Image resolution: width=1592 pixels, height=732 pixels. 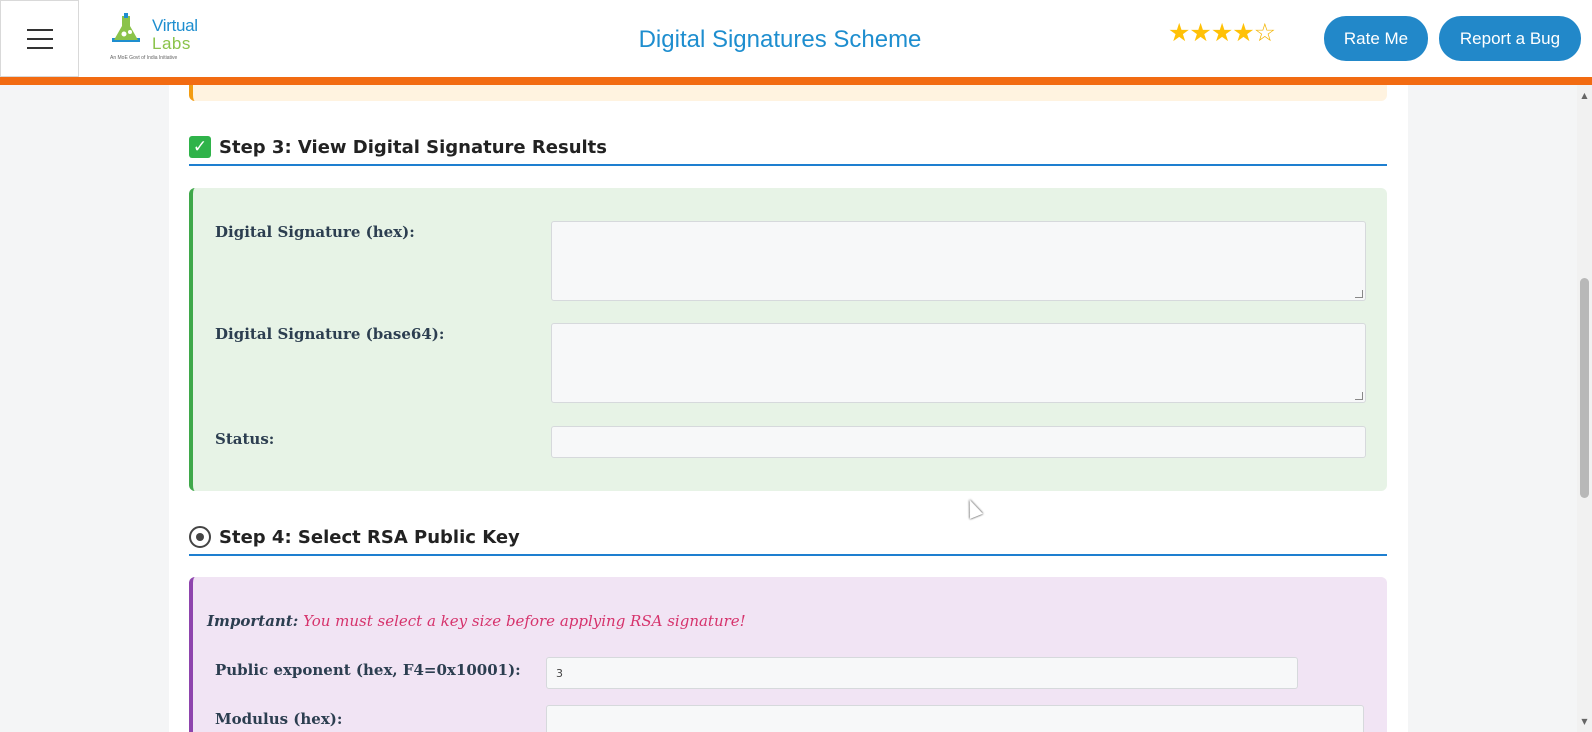 I want to click on page-scrollbar: ▲ ▼, so click(x=1584, y=408).